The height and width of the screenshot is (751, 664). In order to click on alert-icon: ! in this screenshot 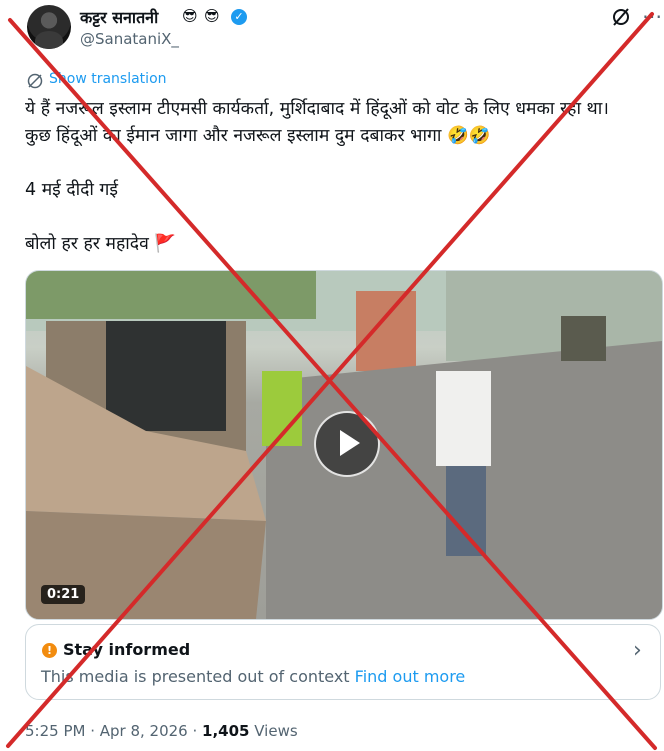, I will do `click(49, 650)`.